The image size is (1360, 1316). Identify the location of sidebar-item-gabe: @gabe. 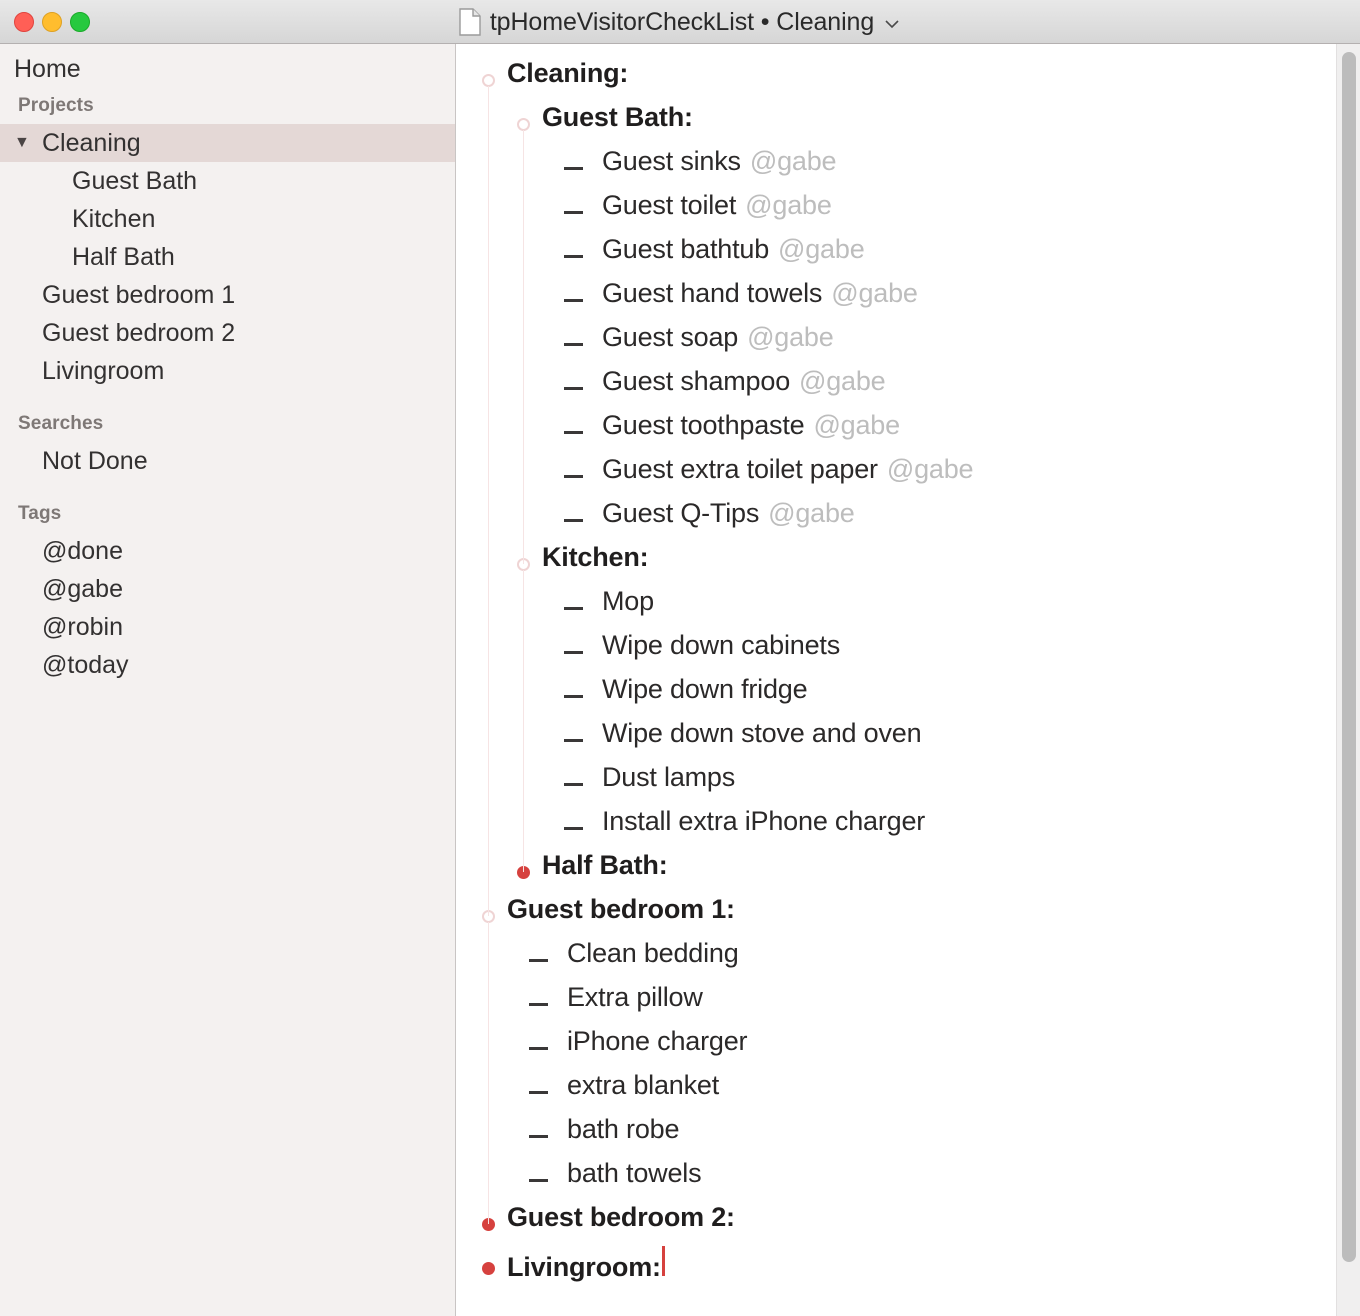
(227, 589).